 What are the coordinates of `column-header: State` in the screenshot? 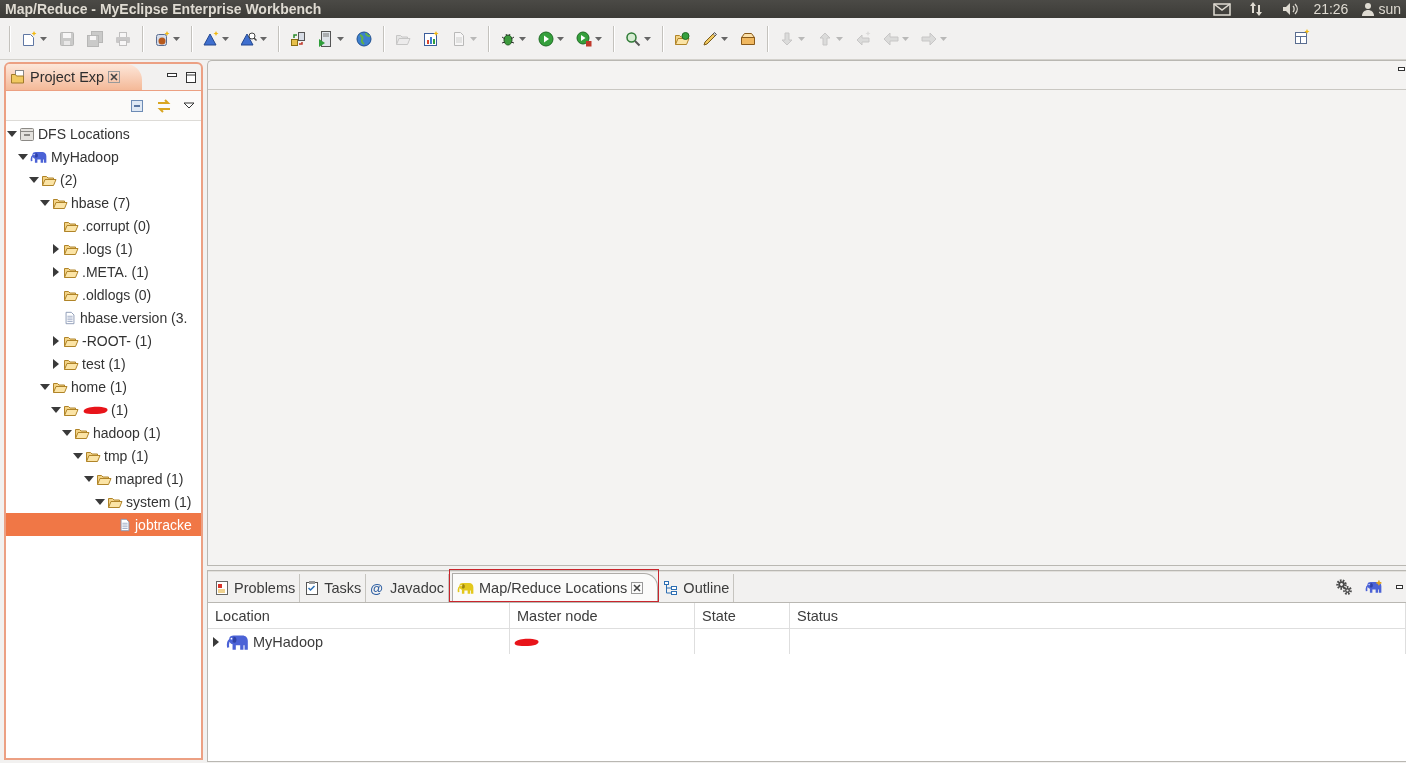 It's located at (742, 616).